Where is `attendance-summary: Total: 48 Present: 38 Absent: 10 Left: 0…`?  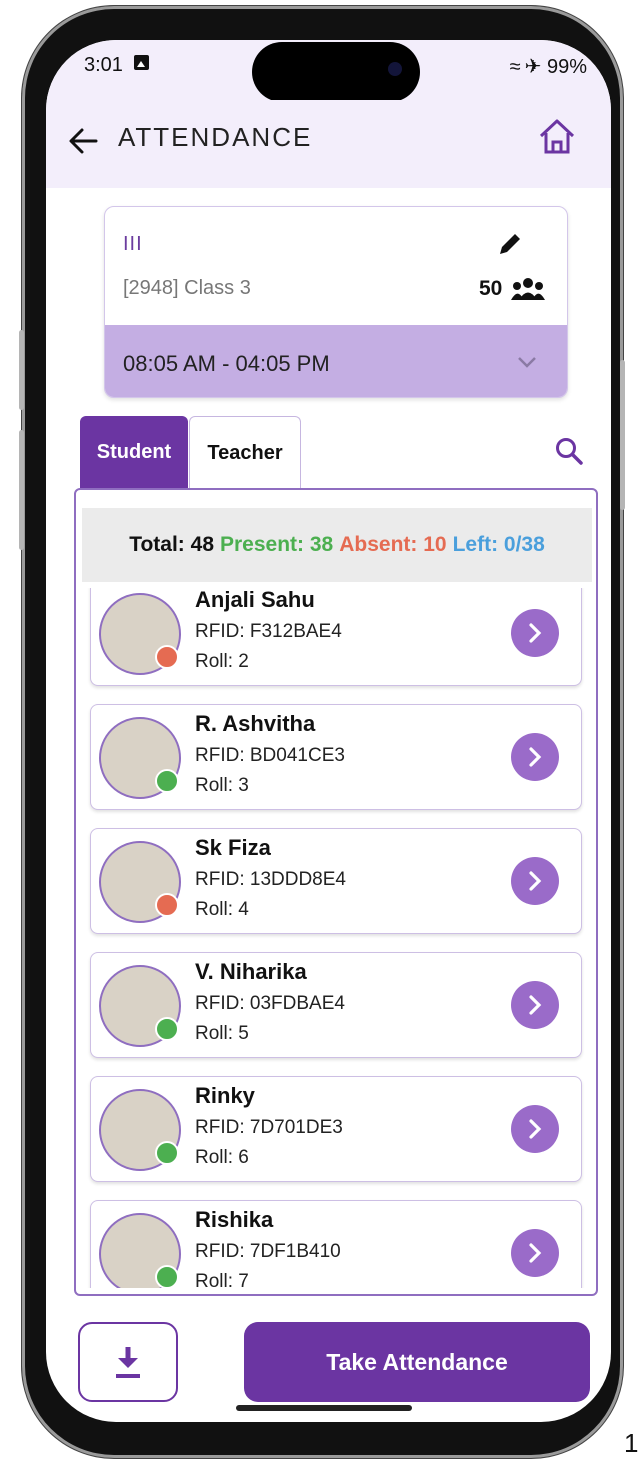
attendance-summary: Total: 48 Present: 38 Absent: 10 Left: 0… is located at coordinates (337, 545).